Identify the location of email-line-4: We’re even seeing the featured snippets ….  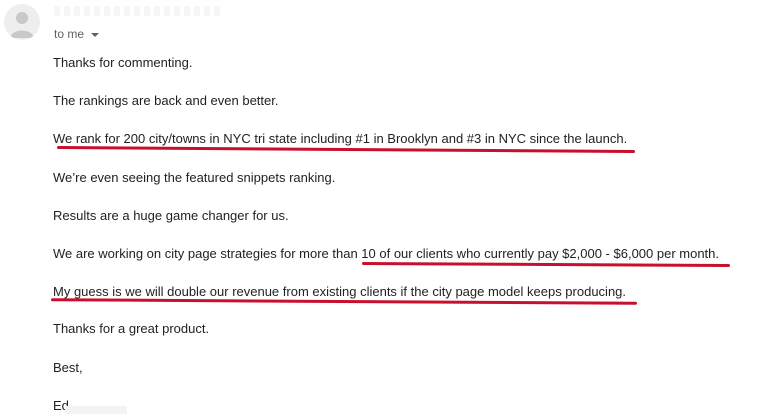
(194, 177).